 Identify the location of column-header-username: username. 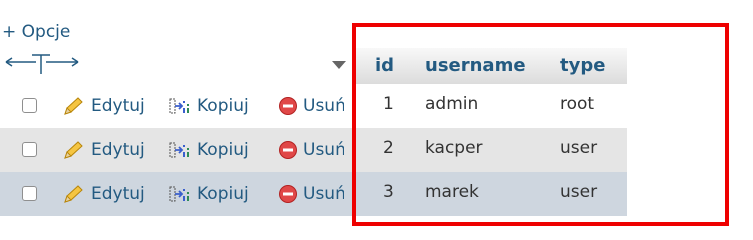
(475, 66).